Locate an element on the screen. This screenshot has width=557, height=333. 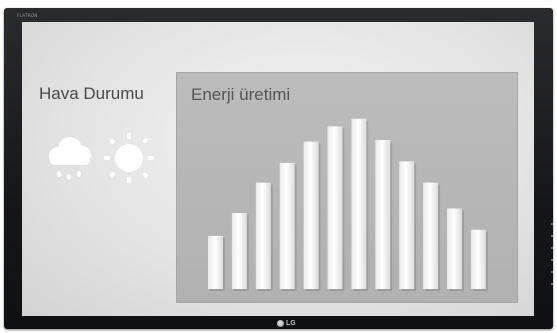
lg-logo-icon is located at coordinates (280, 323).